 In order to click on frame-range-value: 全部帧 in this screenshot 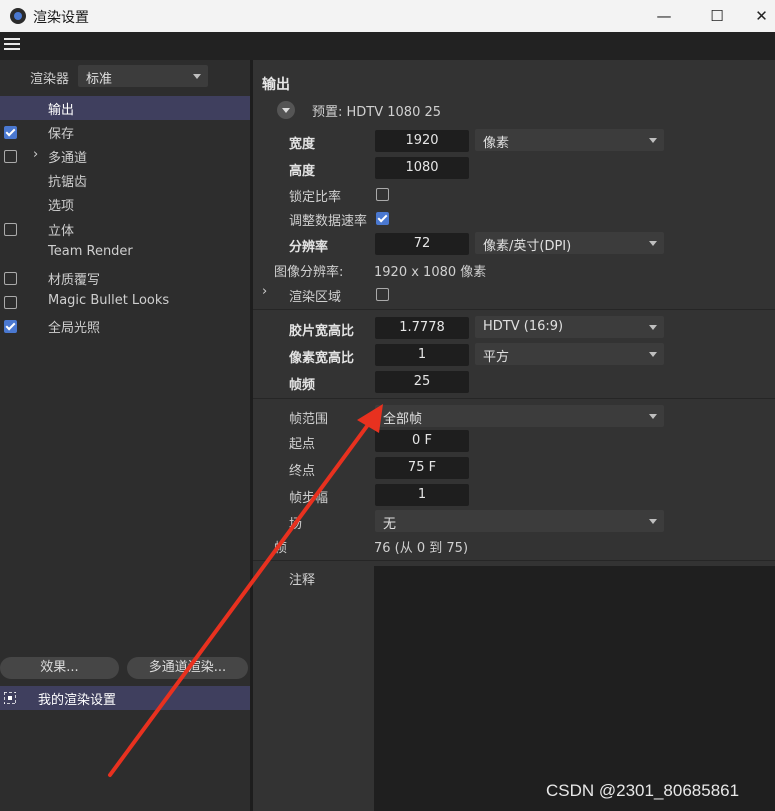, I will do `click(403, 419)`.